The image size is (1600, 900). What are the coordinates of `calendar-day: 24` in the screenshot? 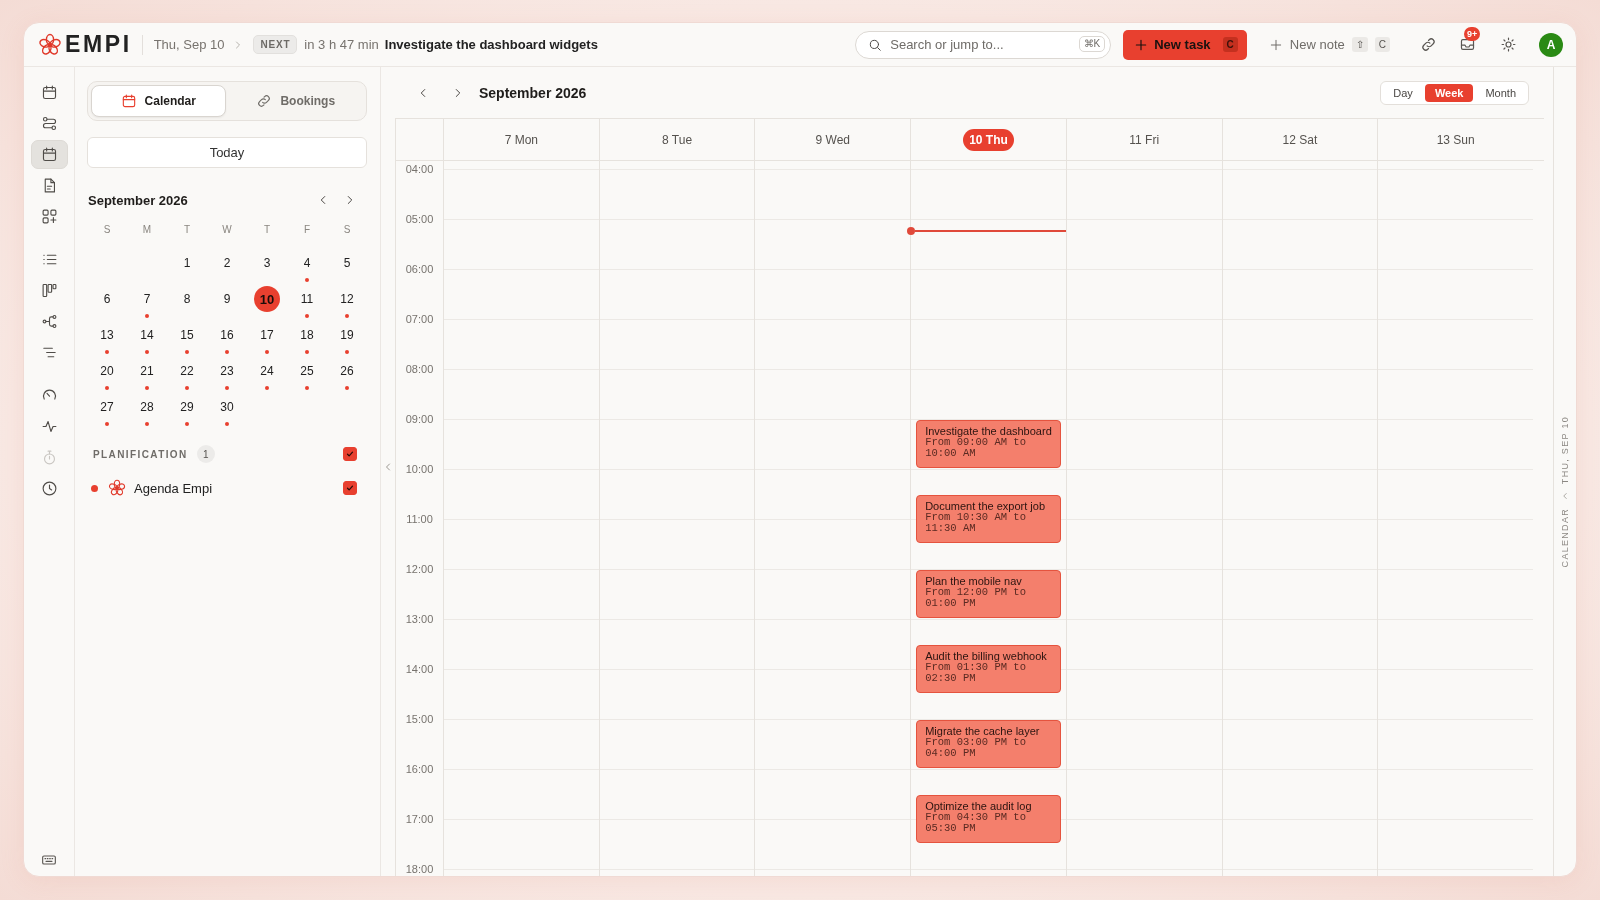 It's located at (267, 372).